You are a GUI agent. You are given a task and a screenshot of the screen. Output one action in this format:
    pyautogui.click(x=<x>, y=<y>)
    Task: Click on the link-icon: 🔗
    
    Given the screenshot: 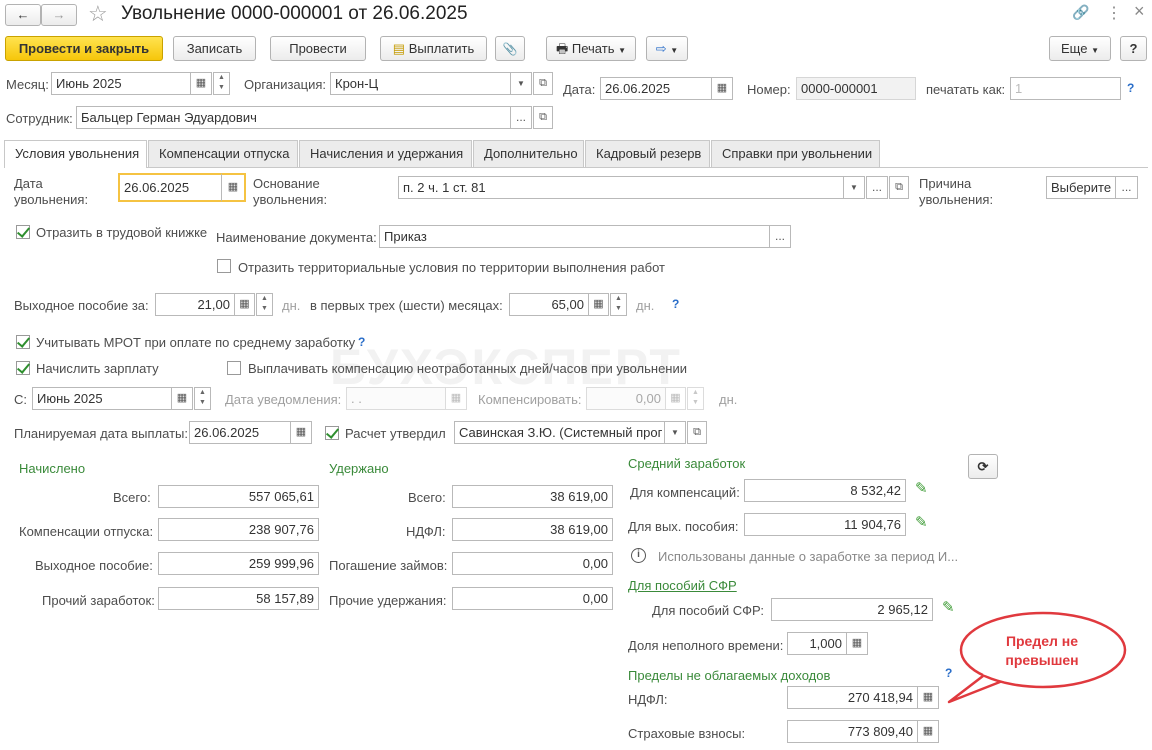 What is the action you would take?
    pyautogui.click(x=1080, y=12)
    